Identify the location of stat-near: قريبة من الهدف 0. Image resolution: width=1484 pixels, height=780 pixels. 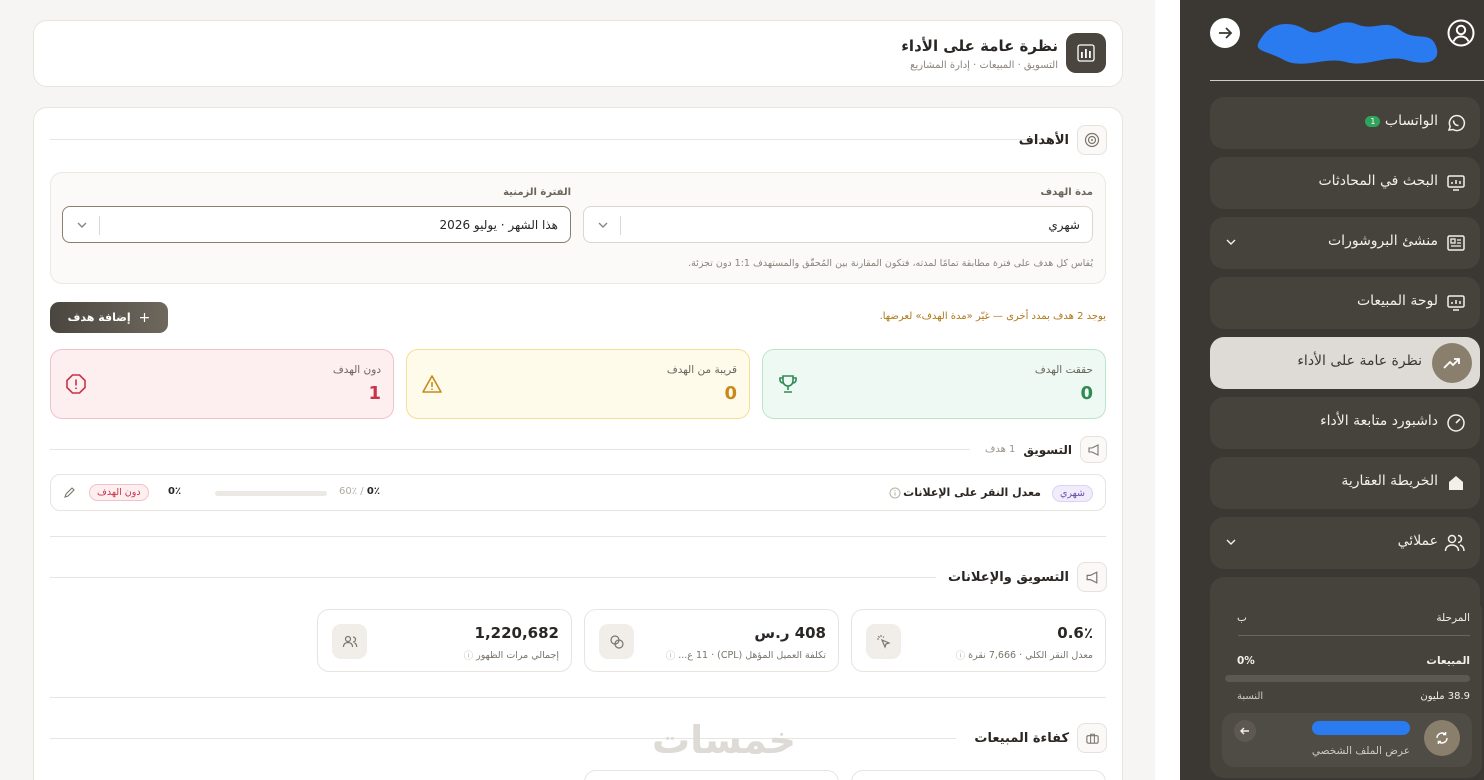
(578, 384).